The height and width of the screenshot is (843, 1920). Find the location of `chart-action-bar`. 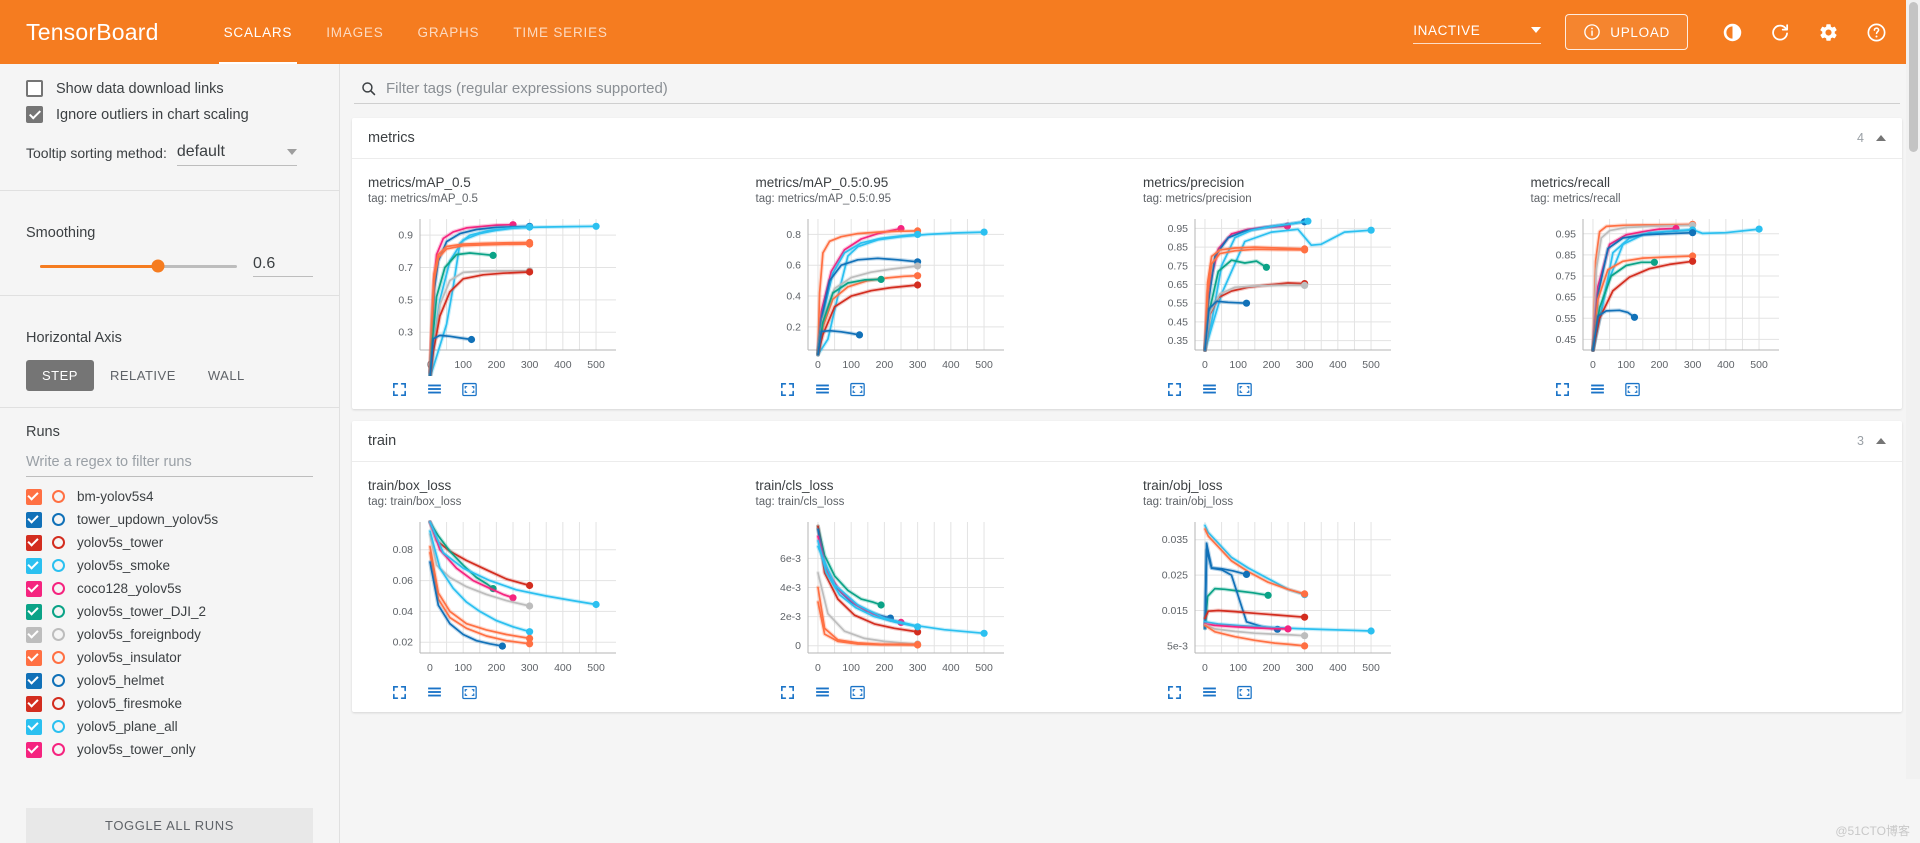

chart-action-bar is located at coordinates (937, 690).